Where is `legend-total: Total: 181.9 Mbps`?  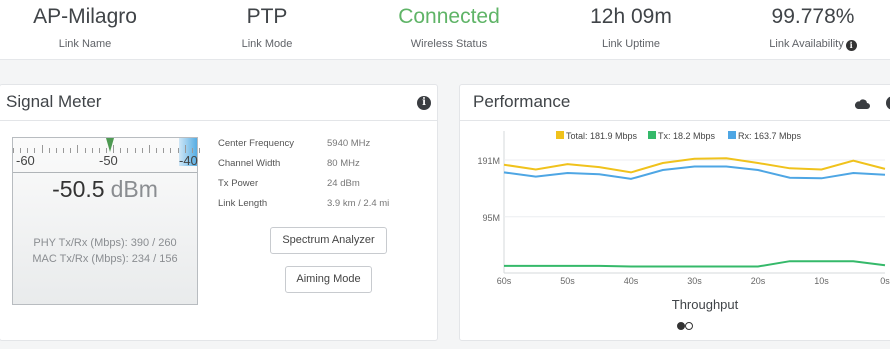
legend-total: Total: 181.9 Mbps is located at coordinates (602, 136).